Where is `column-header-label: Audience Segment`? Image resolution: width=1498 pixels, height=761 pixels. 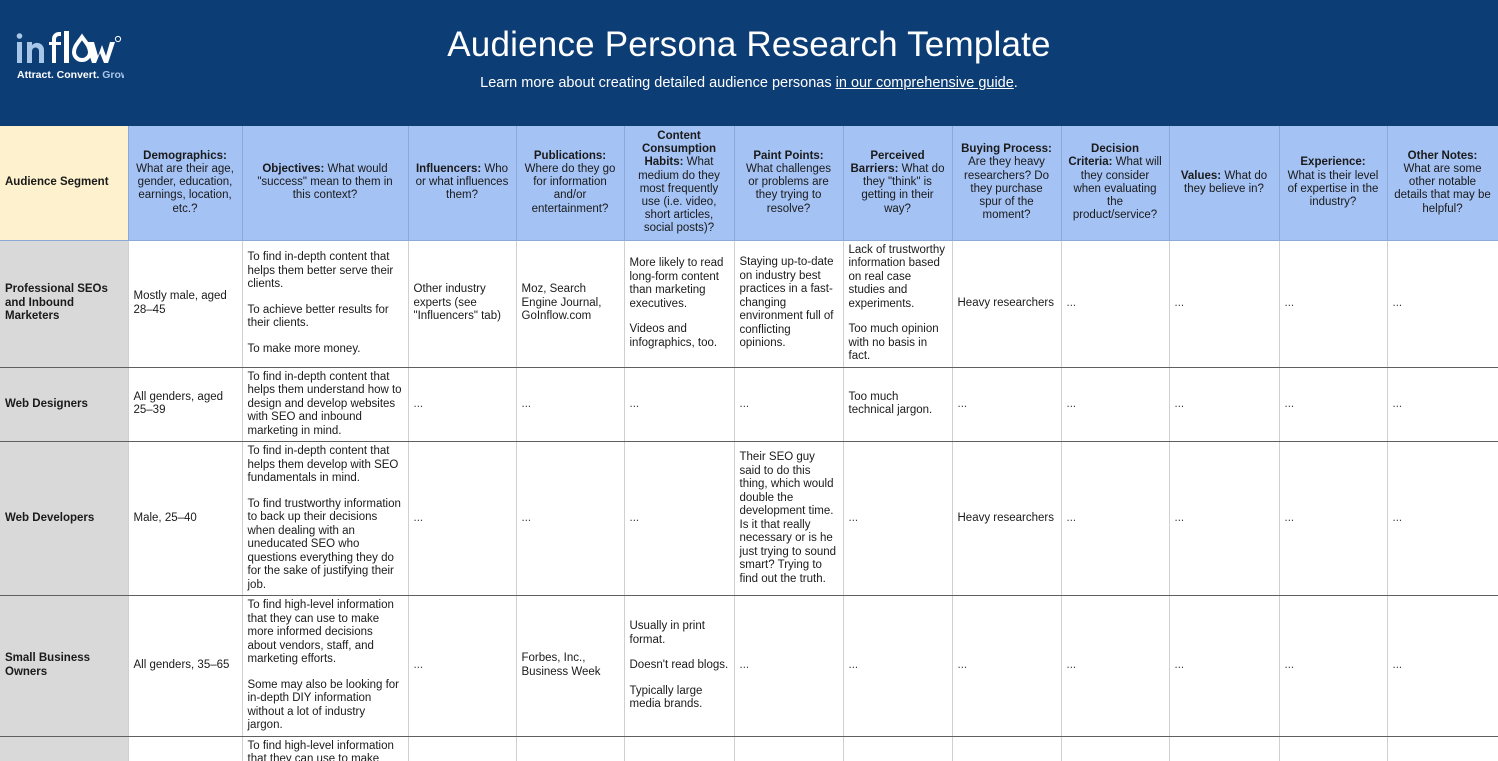 column-header-label: Audience Segment is located at coordinates (57, 182).